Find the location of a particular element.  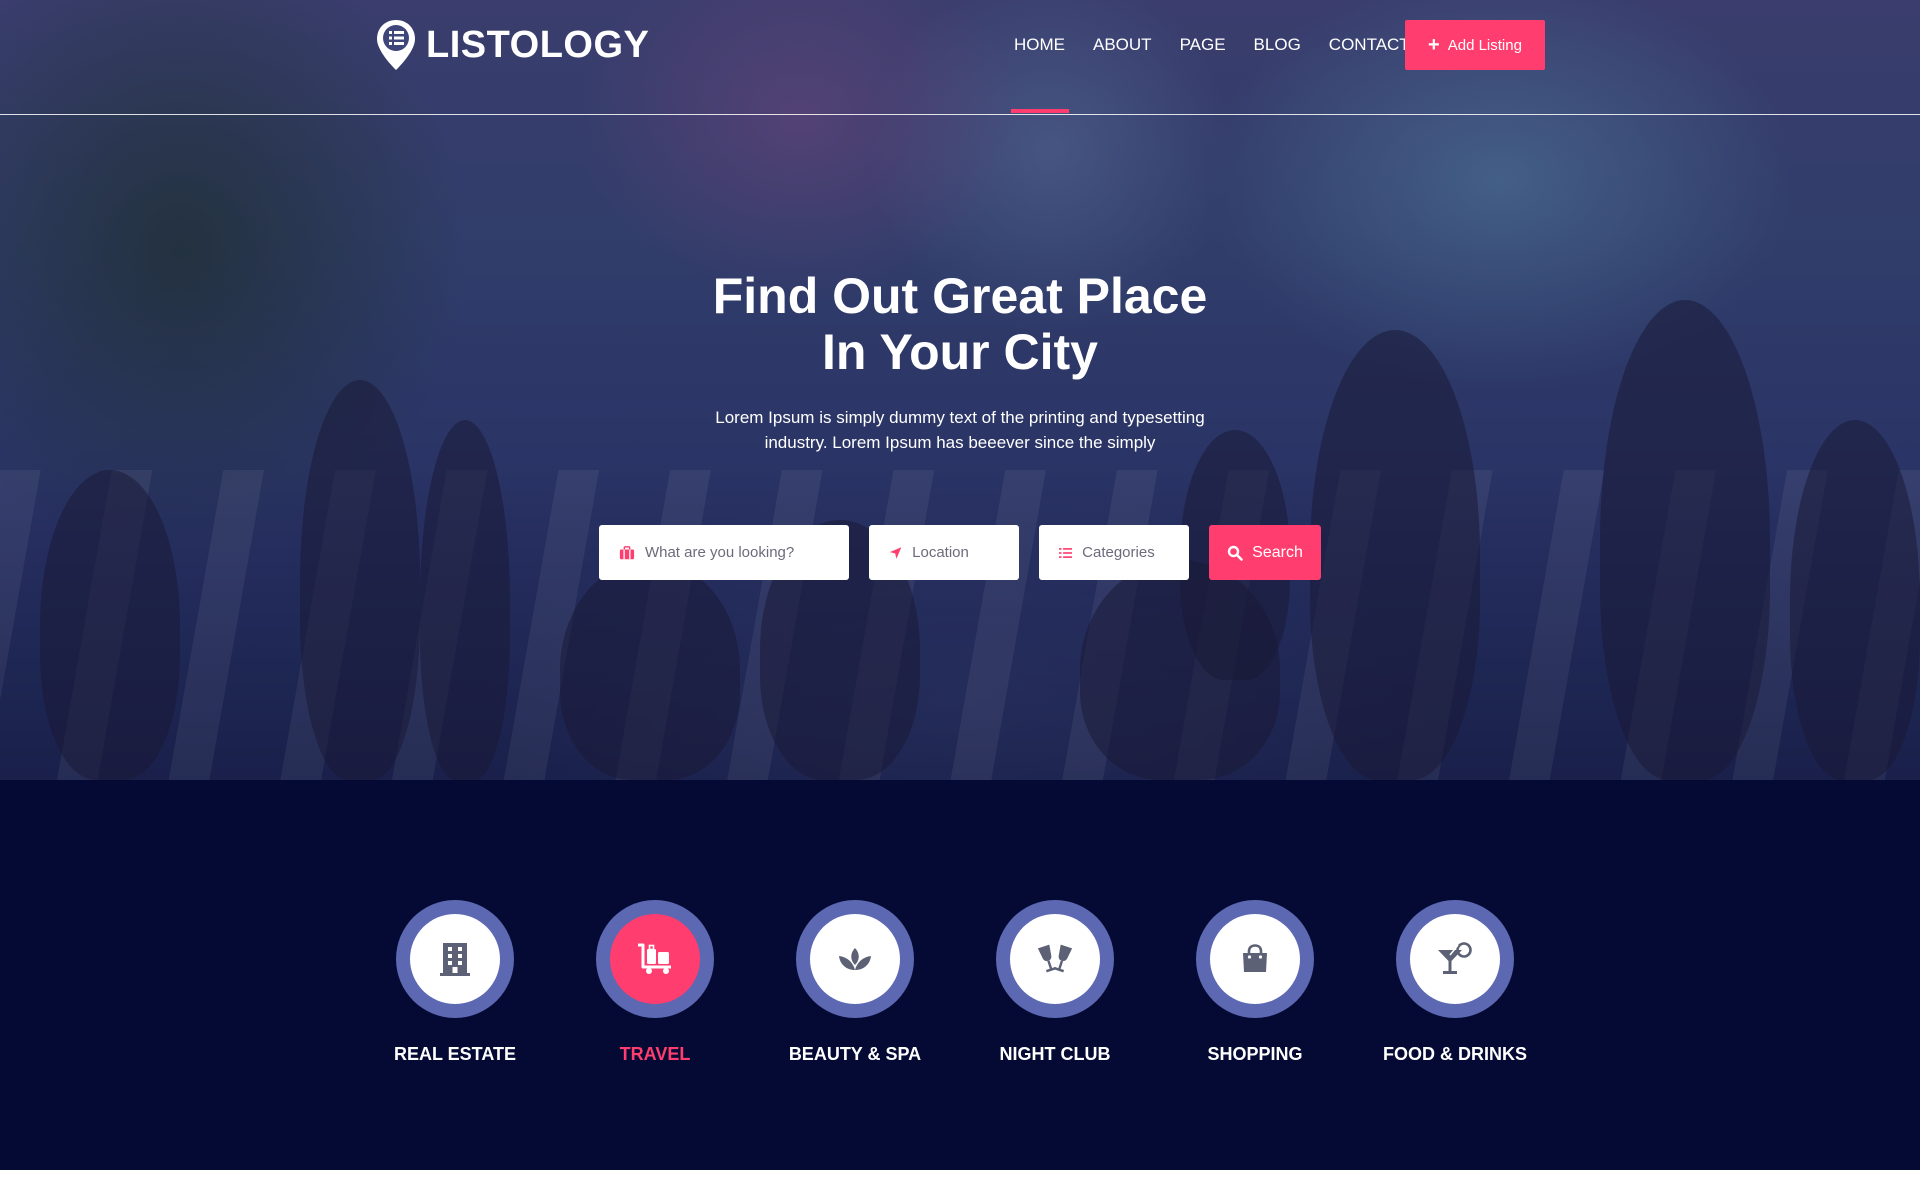

list-icon is located at coordinates (1066, 552).